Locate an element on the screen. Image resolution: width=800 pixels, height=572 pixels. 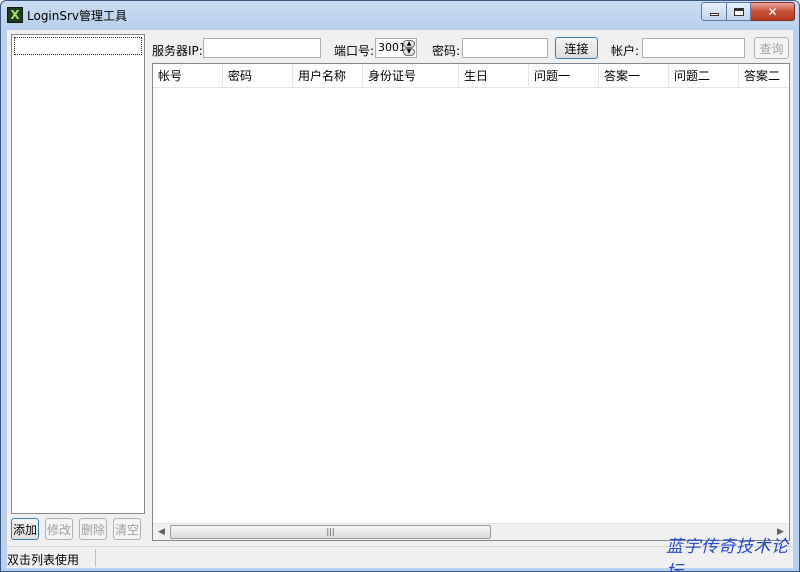
clear-button: 清空 is located at coordinates (127, 529).